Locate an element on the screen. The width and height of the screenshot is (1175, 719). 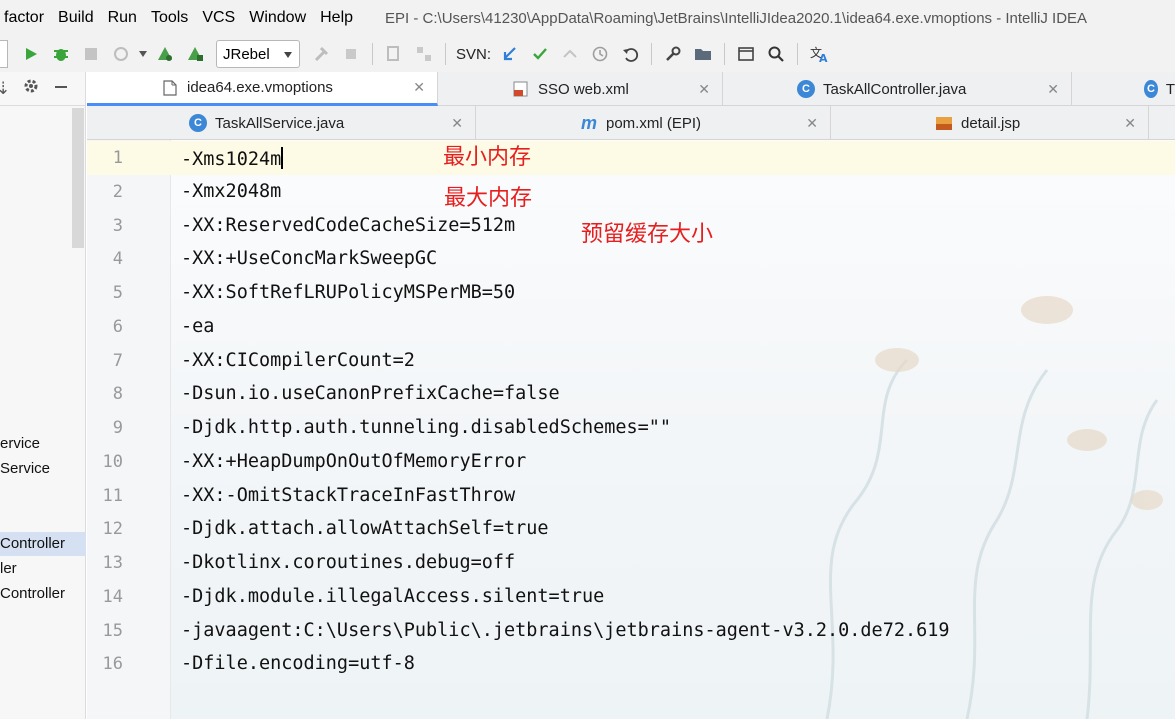
line-number: 9 is located at coordinates (117, 428).